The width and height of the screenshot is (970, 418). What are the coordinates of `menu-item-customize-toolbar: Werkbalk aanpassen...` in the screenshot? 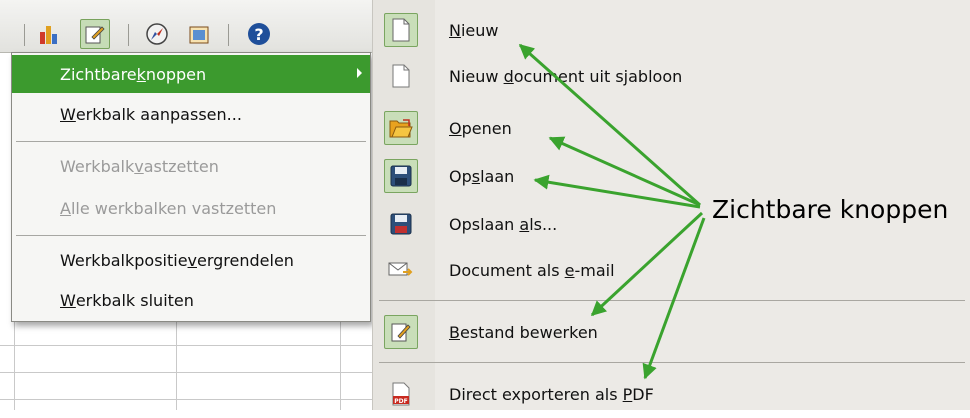 It's located at (191, 114).